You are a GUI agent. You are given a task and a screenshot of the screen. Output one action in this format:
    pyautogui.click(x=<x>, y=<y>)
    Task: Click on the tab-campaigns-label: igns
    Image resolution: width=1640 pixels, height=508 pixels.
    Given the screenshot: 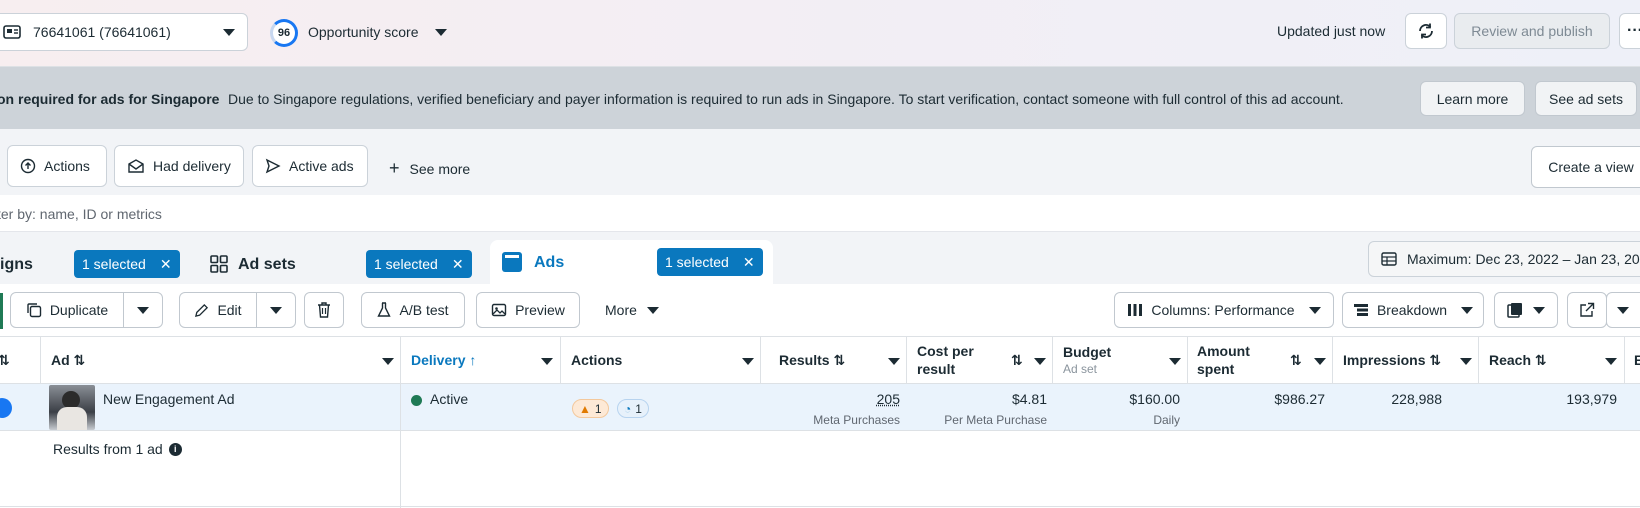 What is the action you would take?
    pyautogui.click(x=16, y=265)
    